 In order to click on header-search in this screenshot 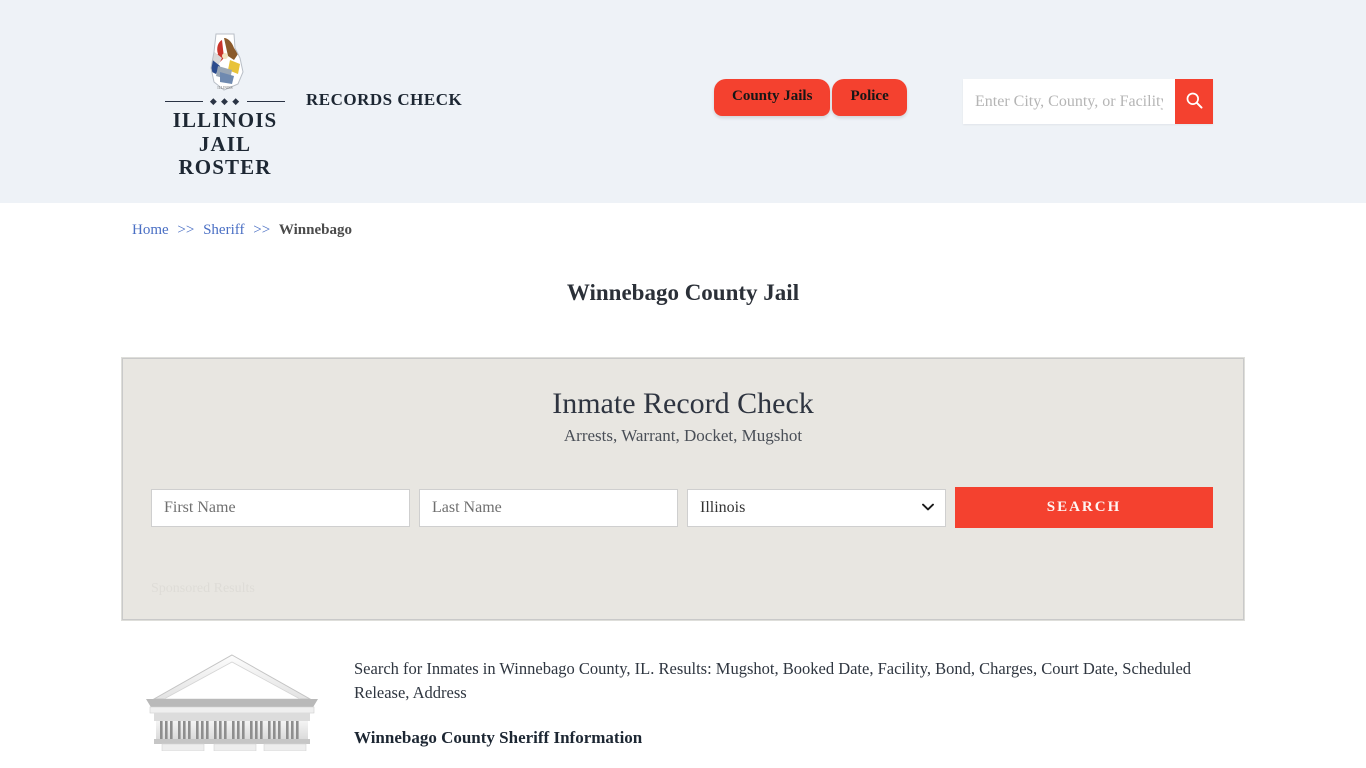, I will do `click(1088, 101)`.